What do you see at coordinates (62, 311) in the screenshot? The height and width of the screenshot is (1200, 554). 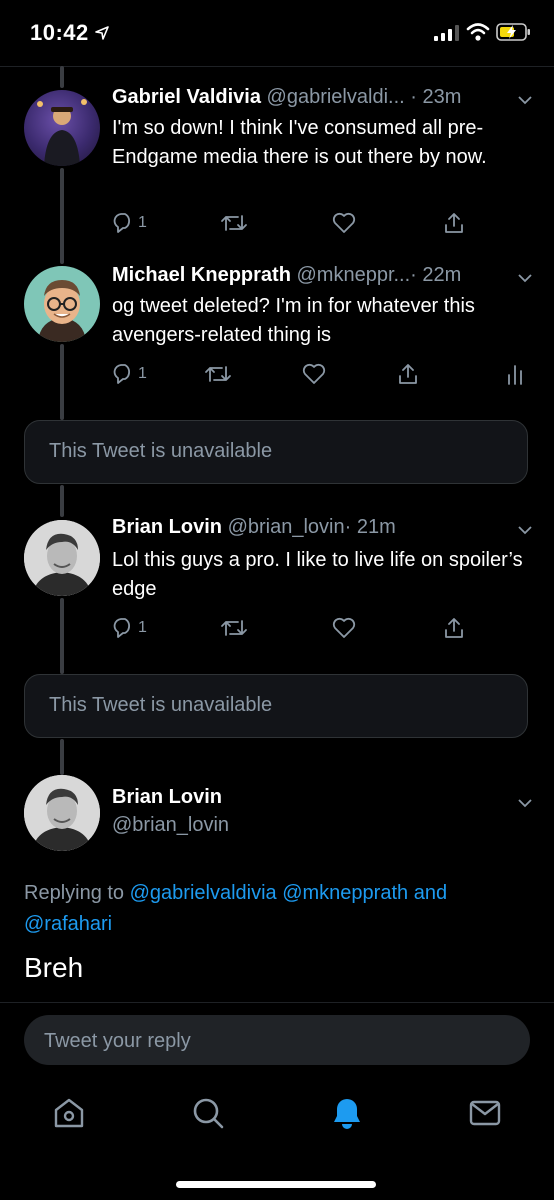 I see `avatar-bitmoji-icon` at bounding box center [62, 311].